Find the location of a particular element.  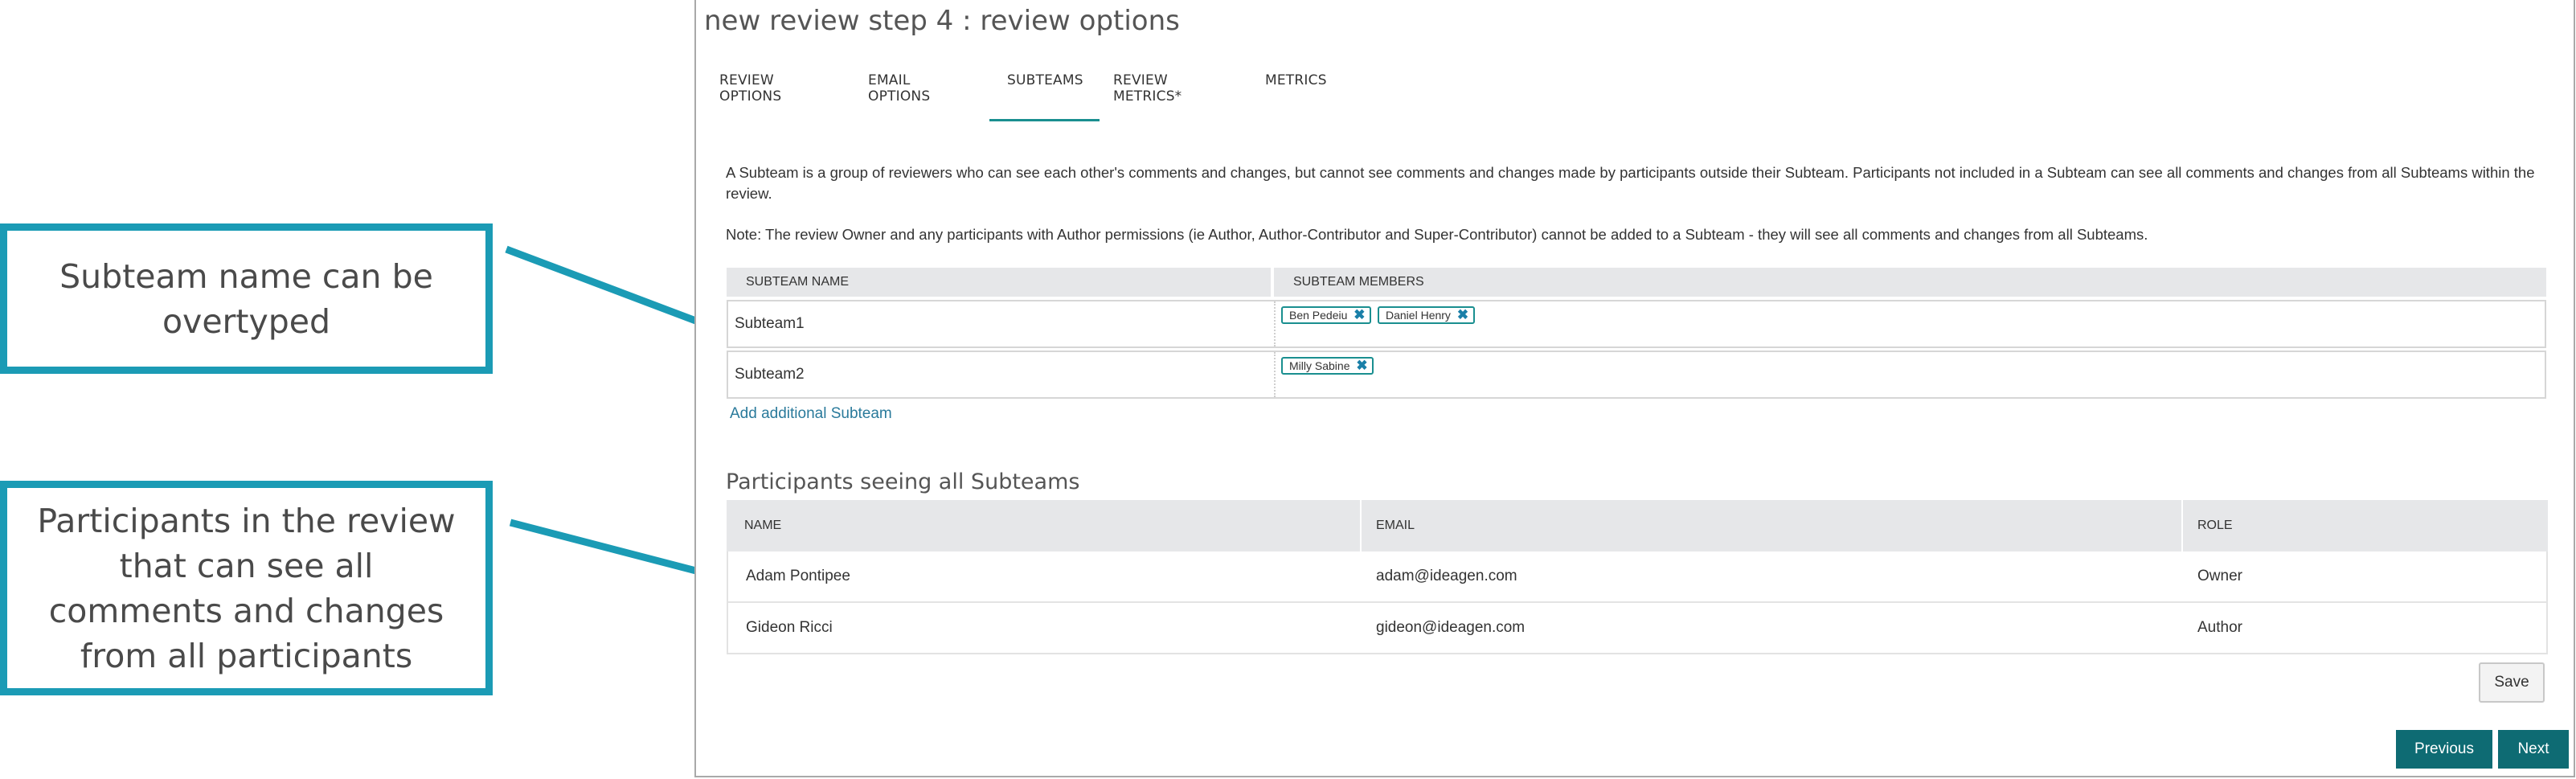

role-column-header: ROLE is located at coordinates (2215, 525).